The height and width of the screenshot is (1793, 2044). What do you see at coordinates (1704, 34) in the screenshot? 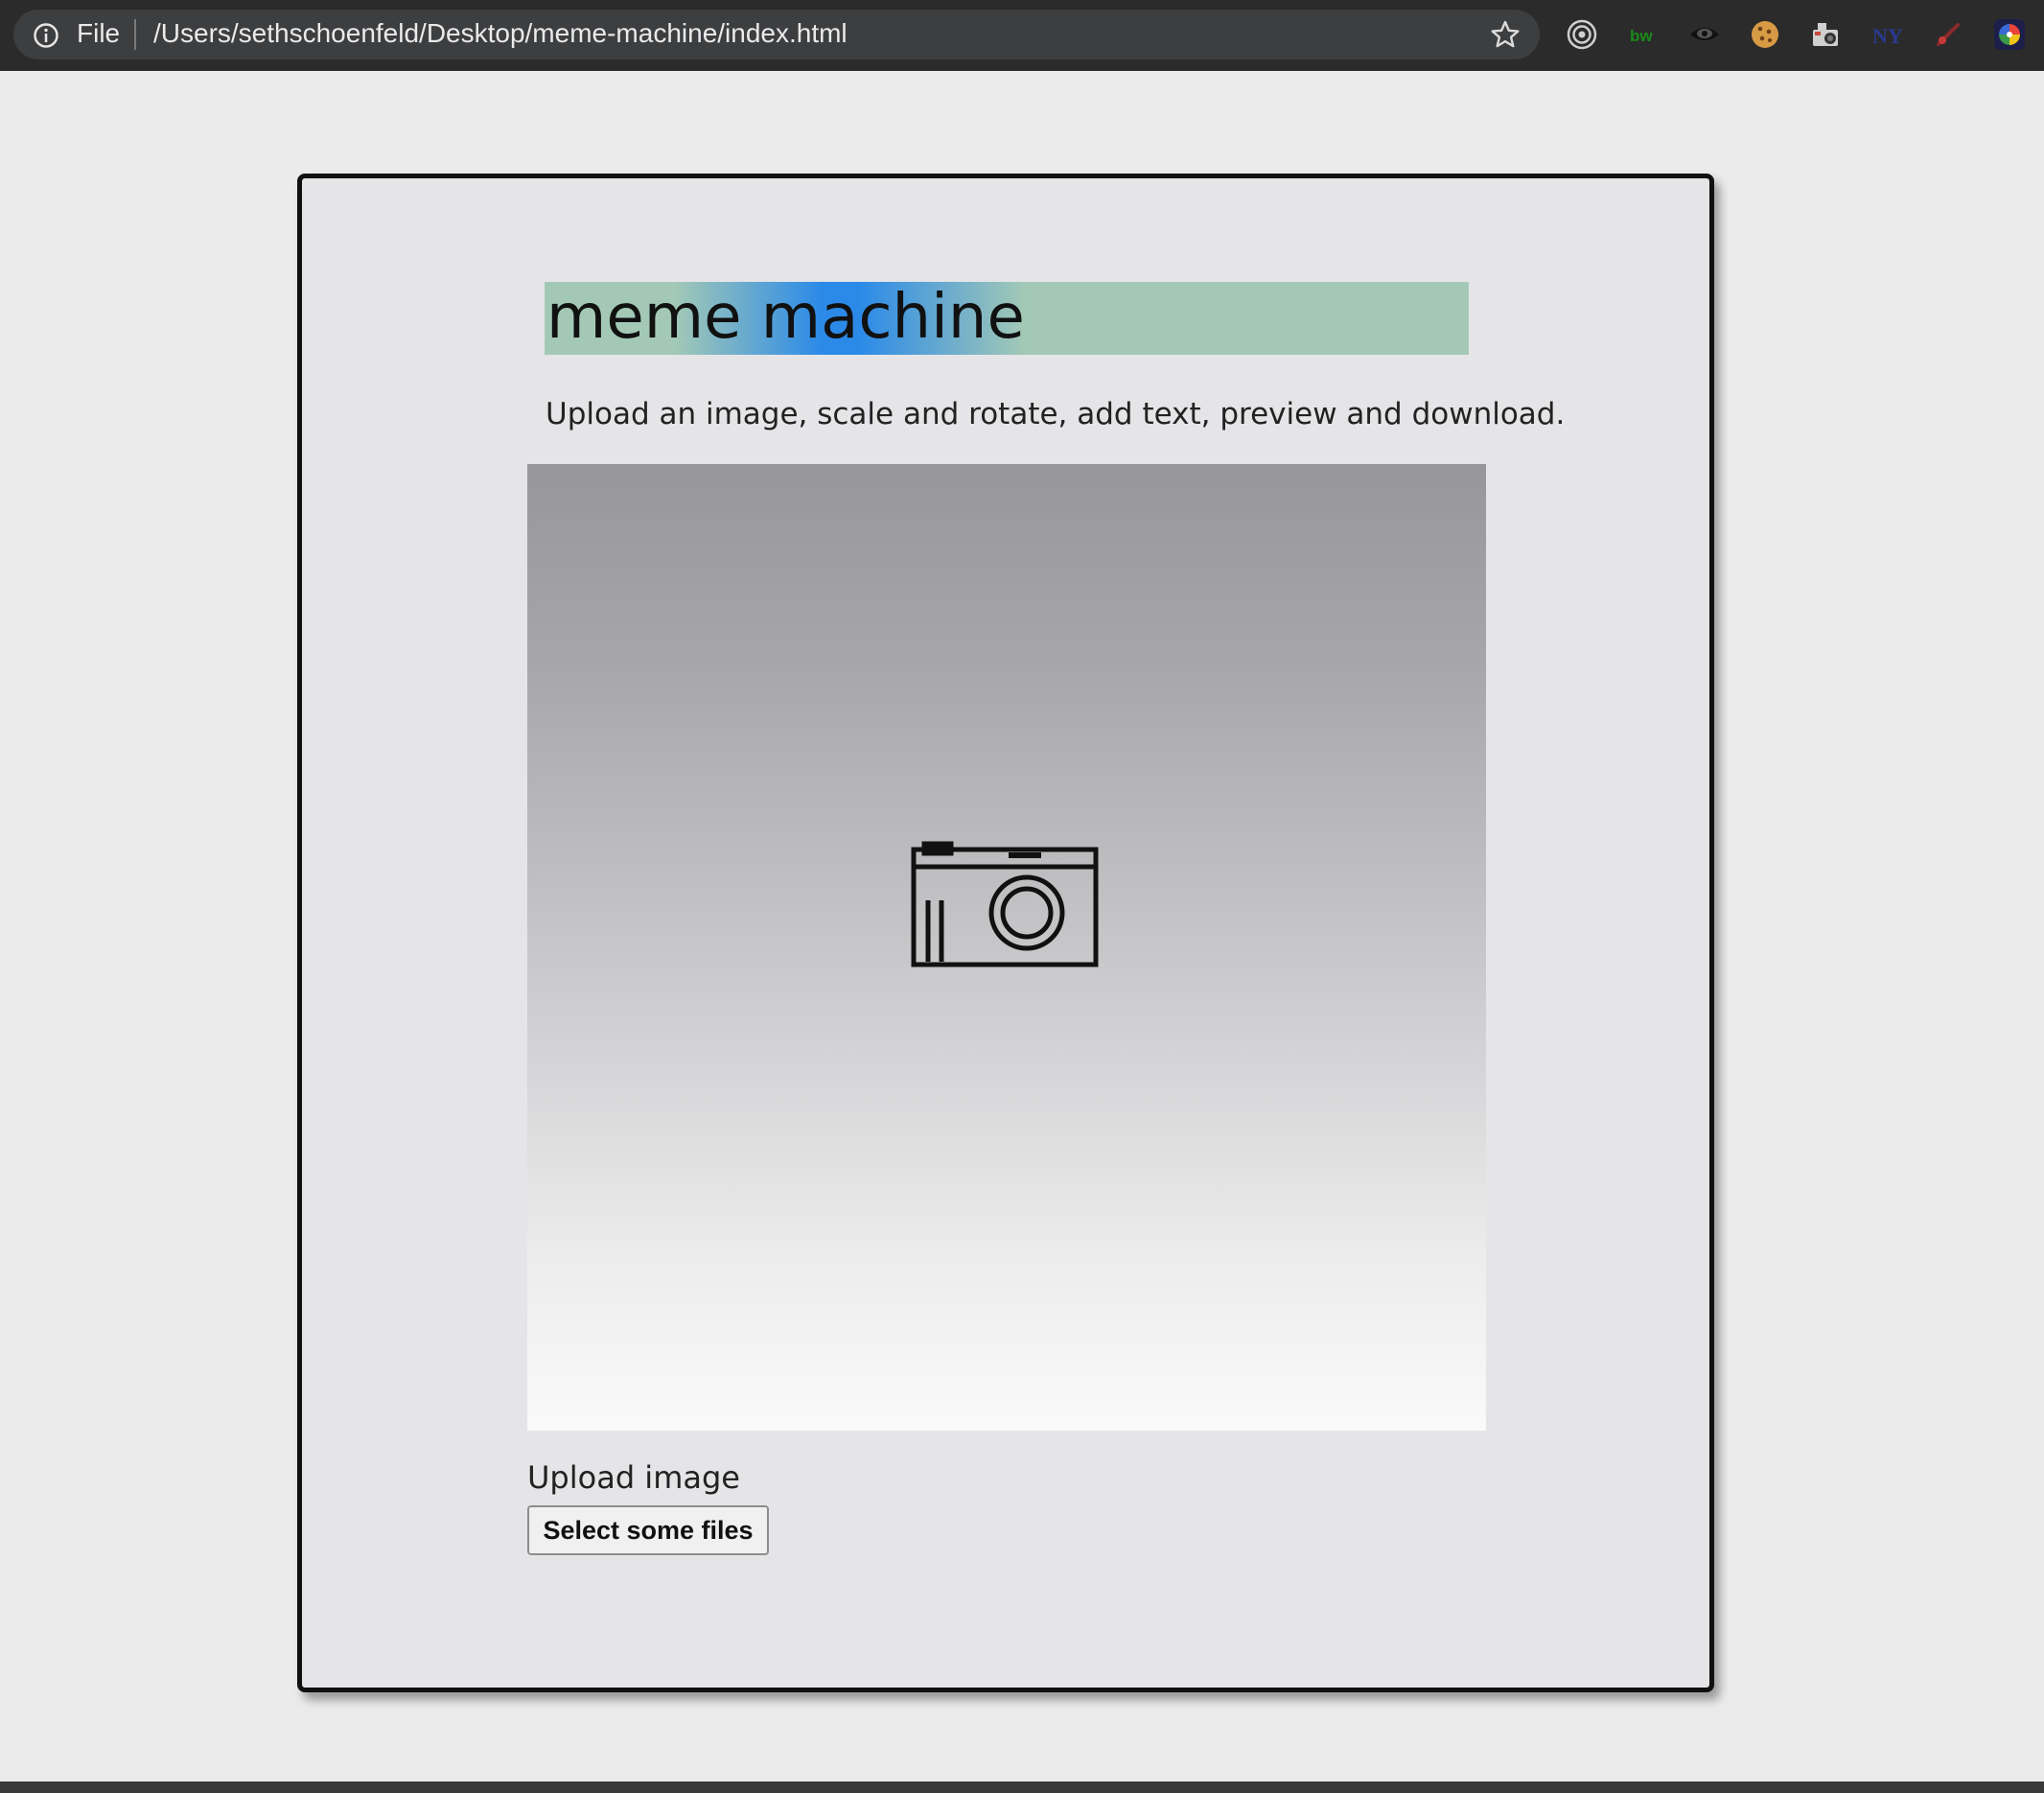
I see `eye-extension-icon` at bounding box center [1704, 34].